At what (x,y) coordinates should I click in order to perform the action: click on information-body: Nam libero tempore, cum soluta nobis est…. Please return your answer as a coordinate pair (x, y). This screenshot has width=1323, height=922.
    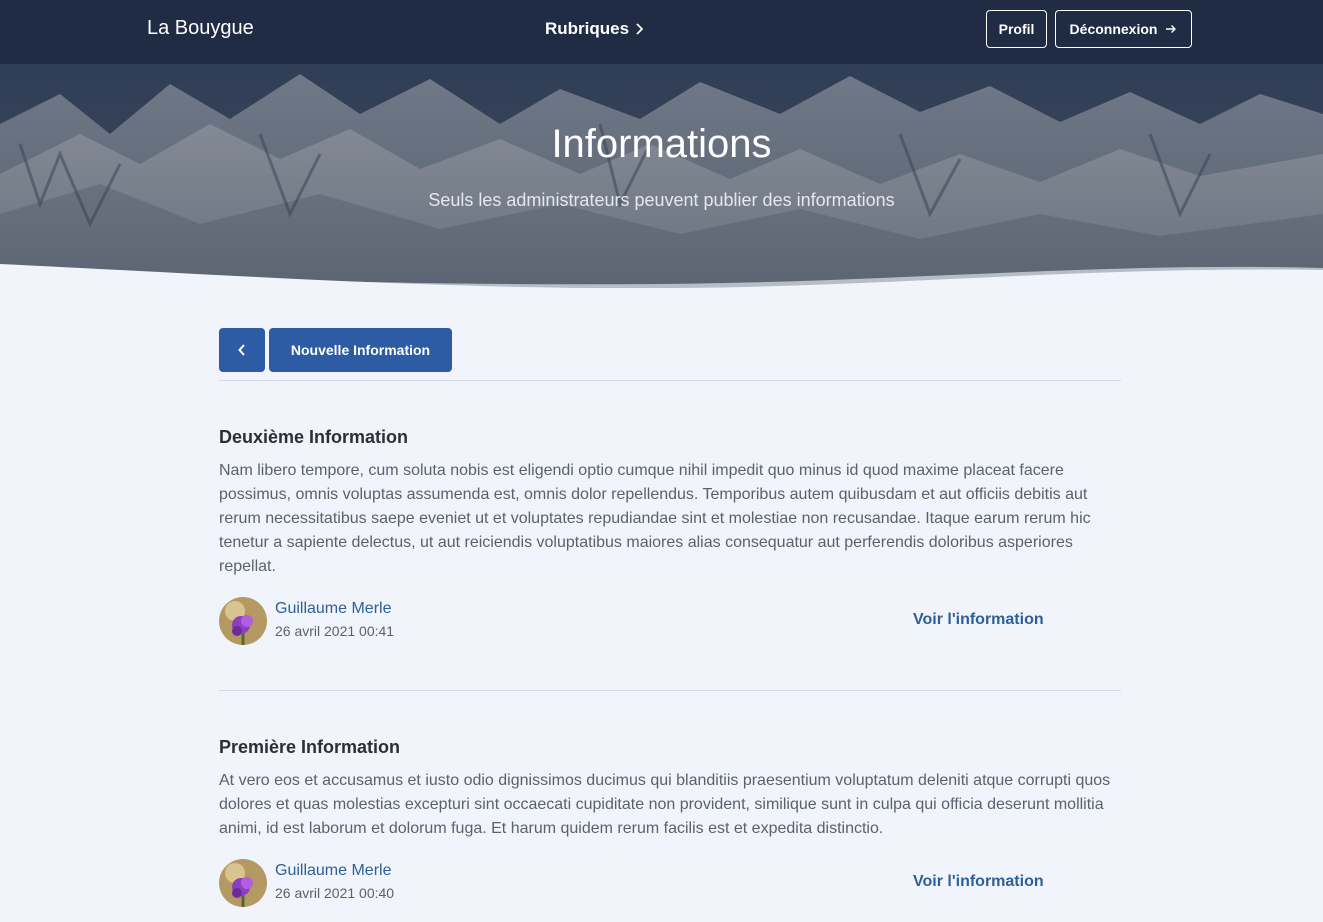
    Looking at the image, I should click on (655, 518).